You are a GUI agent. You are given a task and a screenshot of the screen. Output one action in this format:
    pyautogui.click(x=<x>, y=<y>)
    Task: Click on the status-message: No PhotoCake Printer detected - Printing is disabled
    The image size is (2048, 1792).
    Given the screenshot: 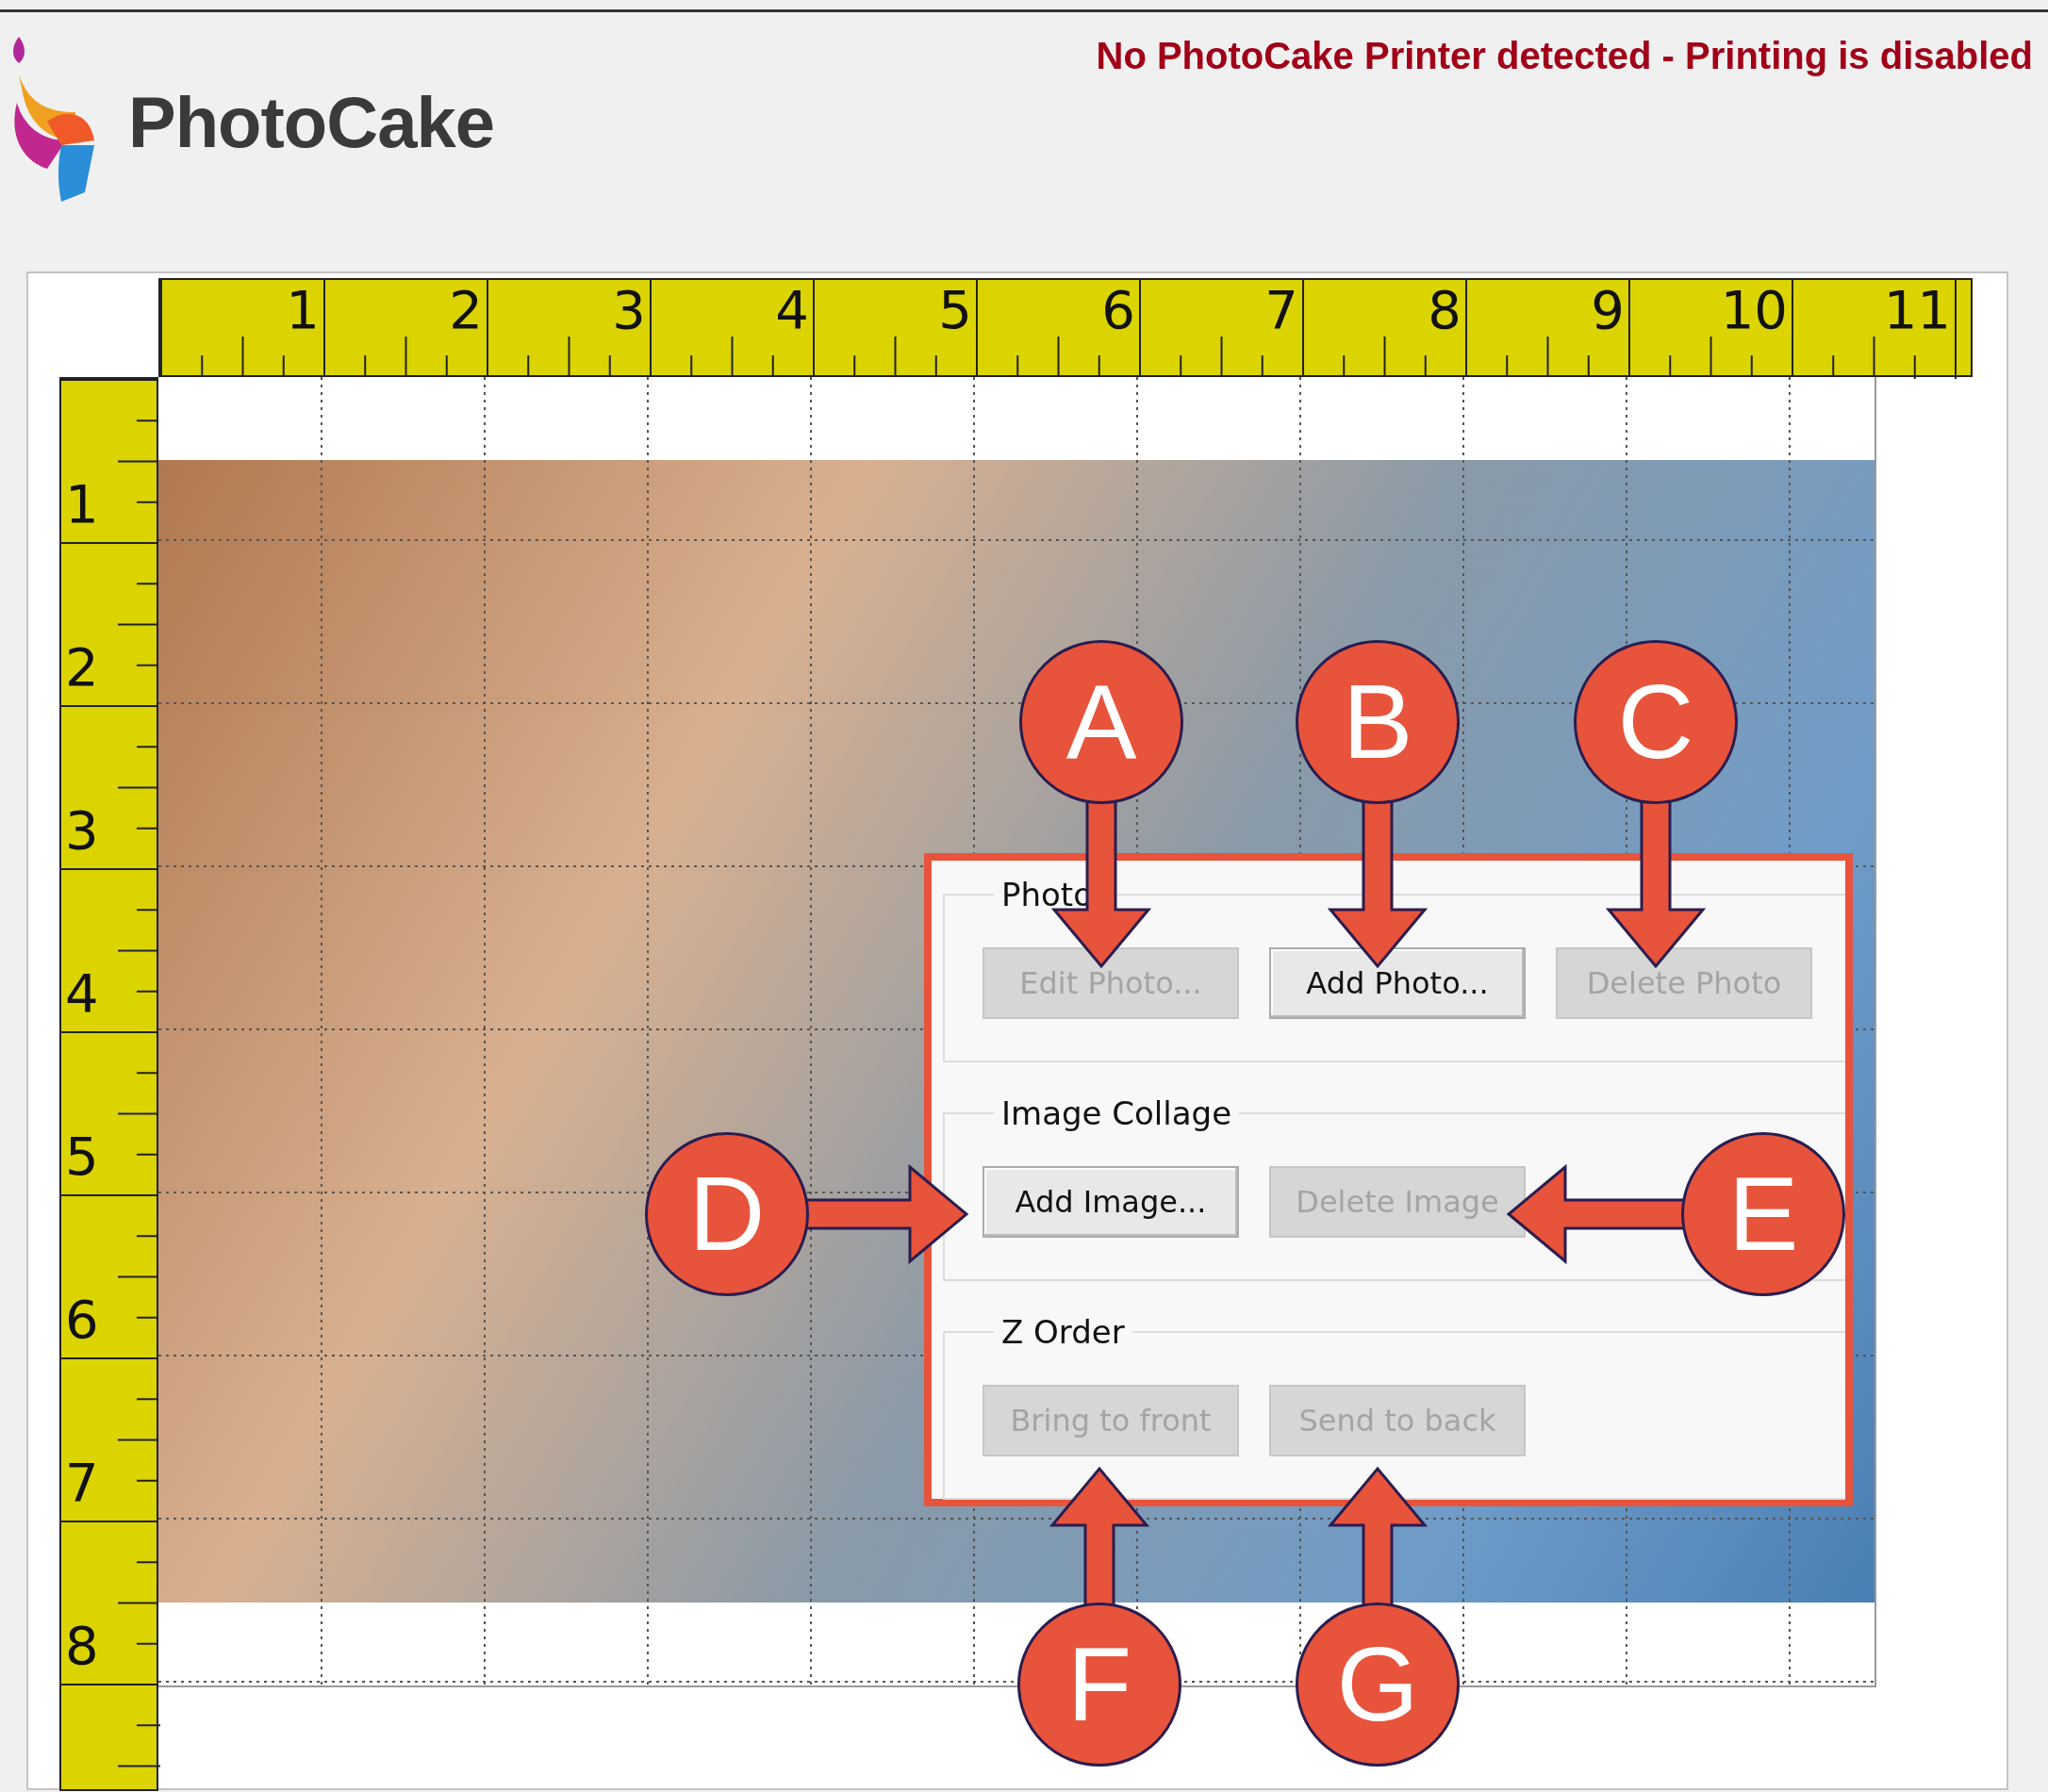 What is the action you would take?
    pyautogui.click(x=1564, y=56)
    